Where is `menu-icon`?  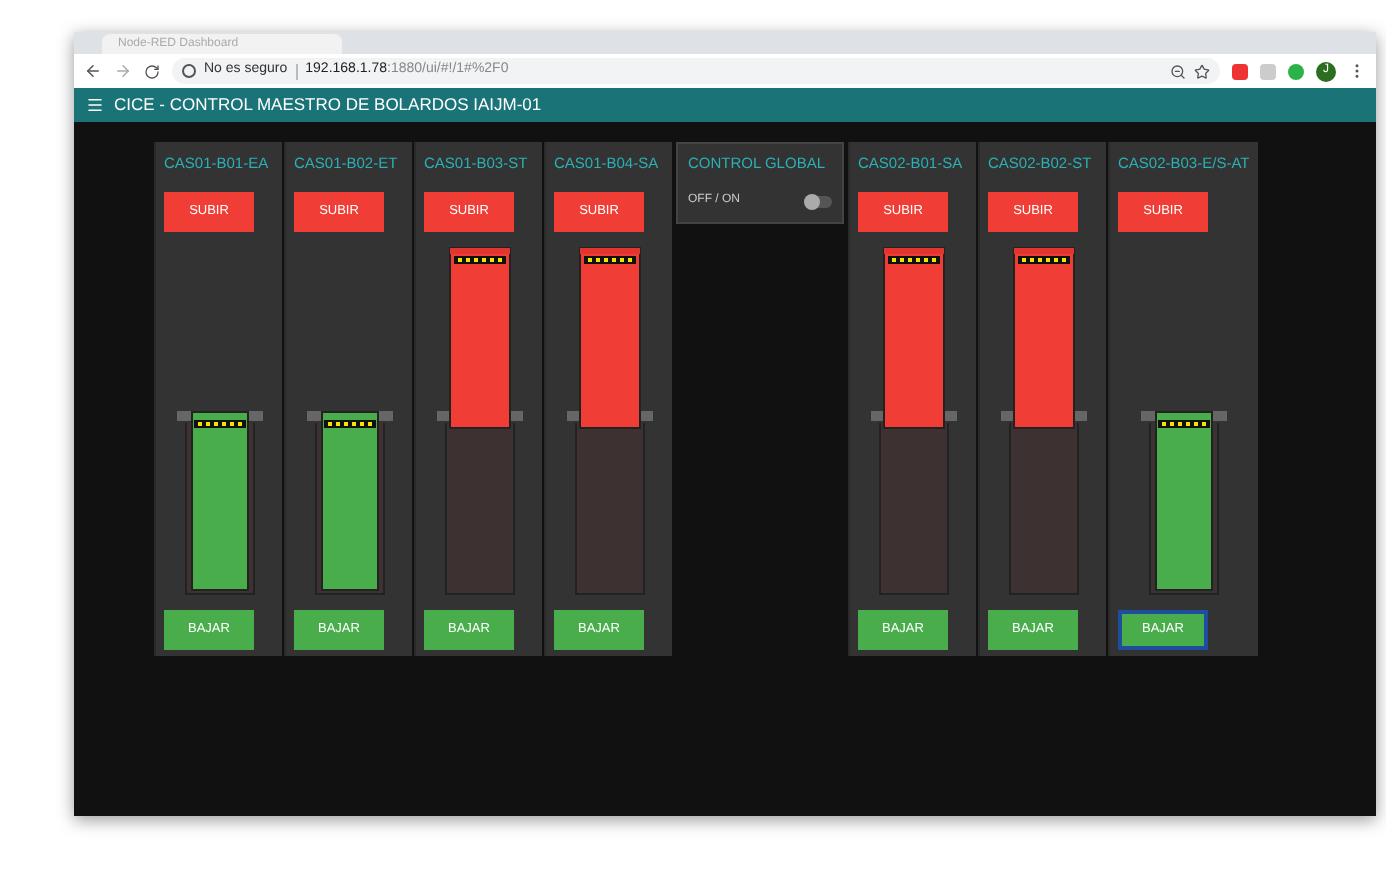 menu-icon is located at coordinates (95, 105).